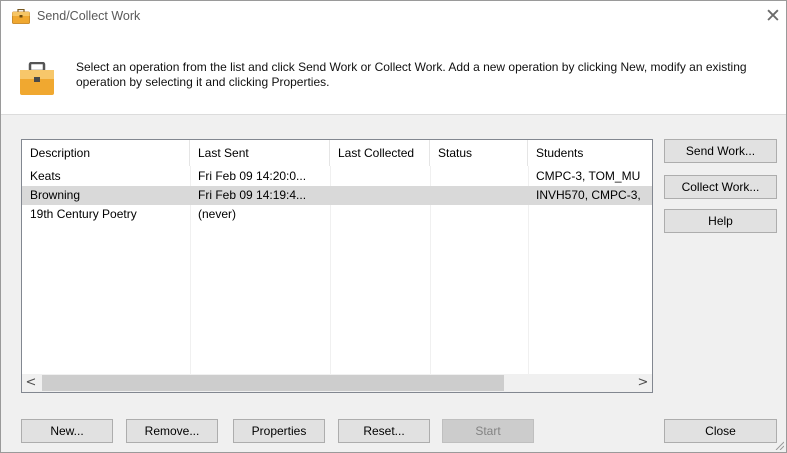 The height and width of the screenshot is (453, 787). Describe the element at coordinates (393, 114) in the screenshot. I see `header-divider` at that location.